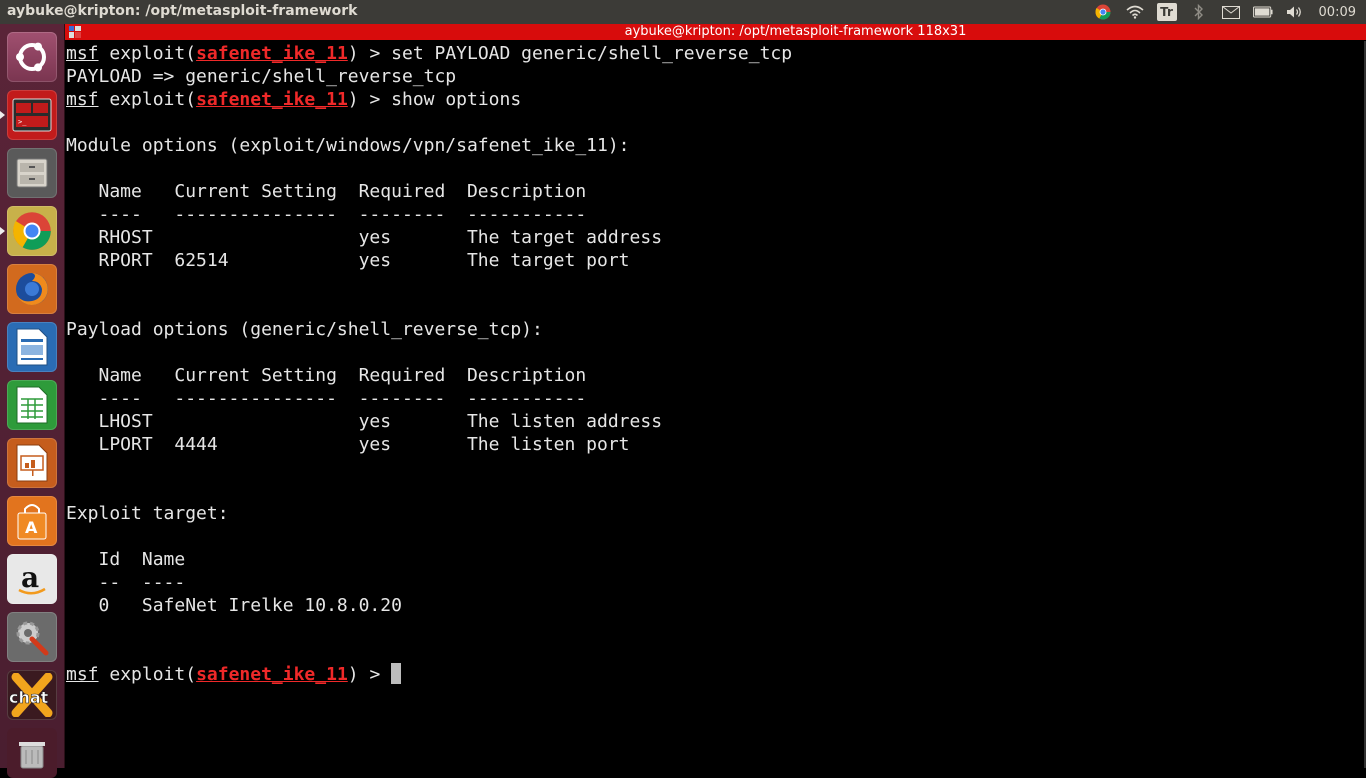  I want to click on firefox-icon, so click(32, 289).